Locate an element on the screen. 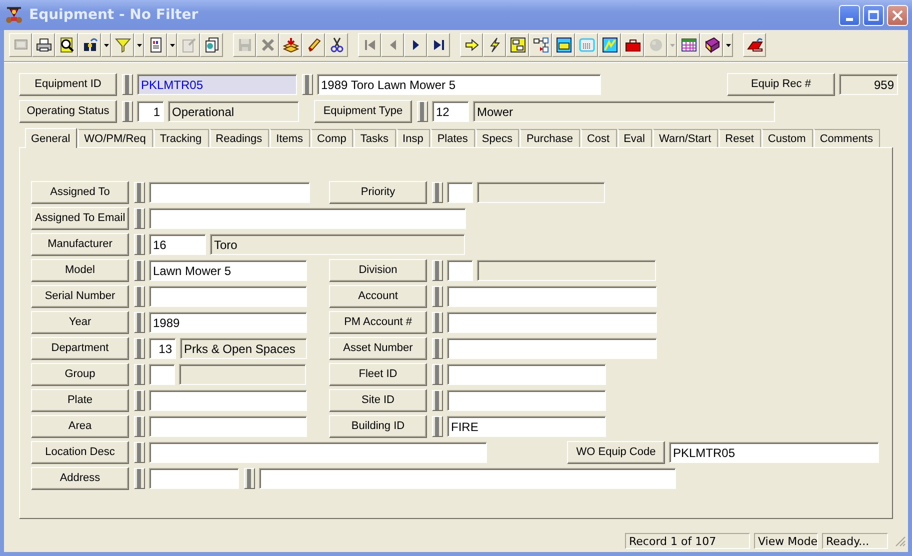  equipment-type-button: Equipment Type is located at coordinates (363, 111).